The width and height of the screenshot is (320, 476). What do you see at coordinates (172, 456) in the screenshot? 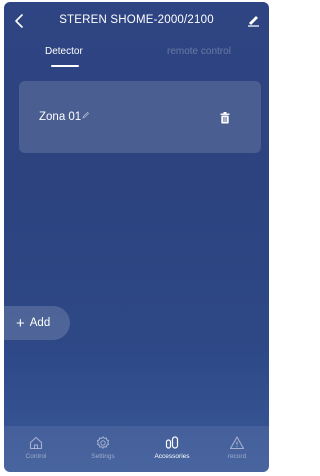
I see `nav-label-accessories: Accessories` at bounding box center [172, 456].